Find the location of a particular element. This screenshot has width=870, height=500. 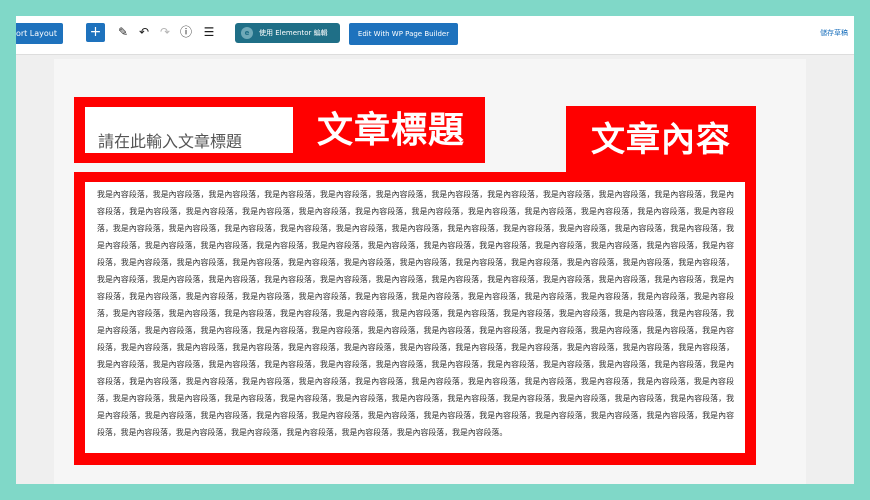

tools-button: ✎ is located at coordinates (123, 32).